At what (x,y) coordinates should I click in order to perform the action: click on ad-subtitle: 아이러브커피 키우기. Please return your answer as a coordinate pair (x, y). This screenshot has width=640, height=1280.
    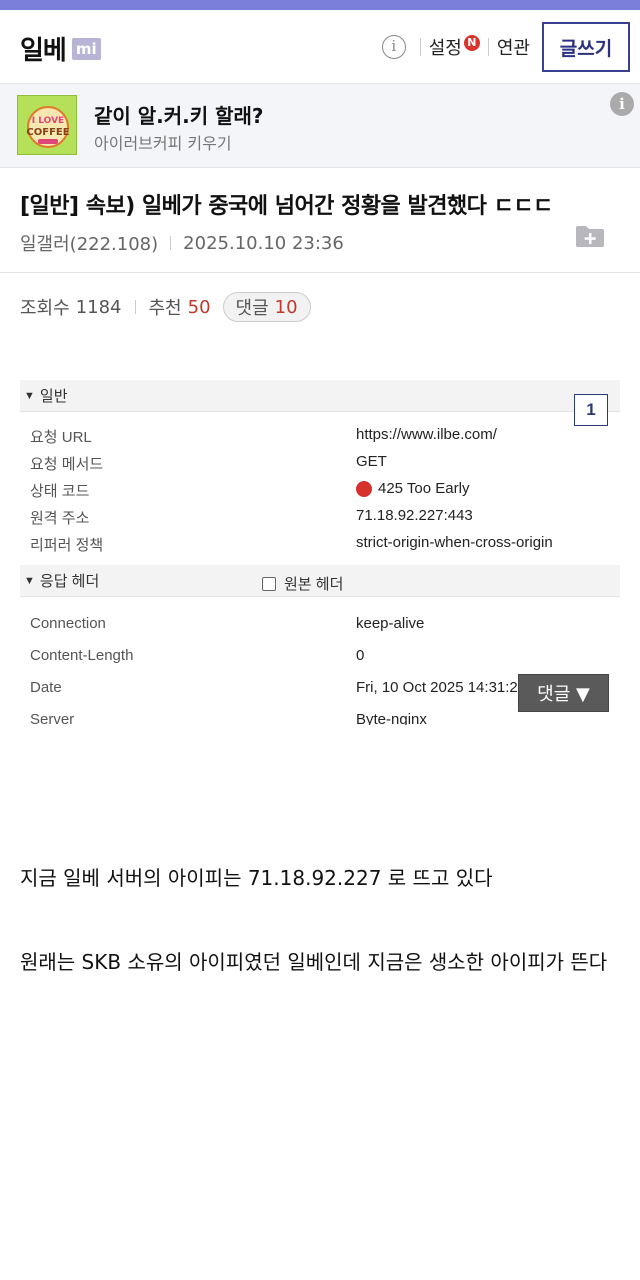
    Looking at the image, I should click on (163, 143).